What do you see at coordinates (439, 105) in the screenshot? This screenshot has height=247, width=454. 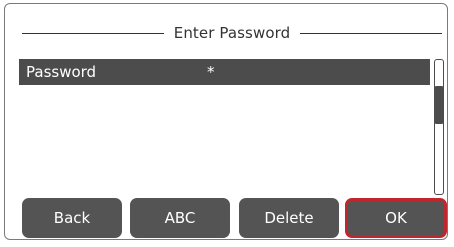 I see `scrollbar-thumb` at bounding box center [439, 105].